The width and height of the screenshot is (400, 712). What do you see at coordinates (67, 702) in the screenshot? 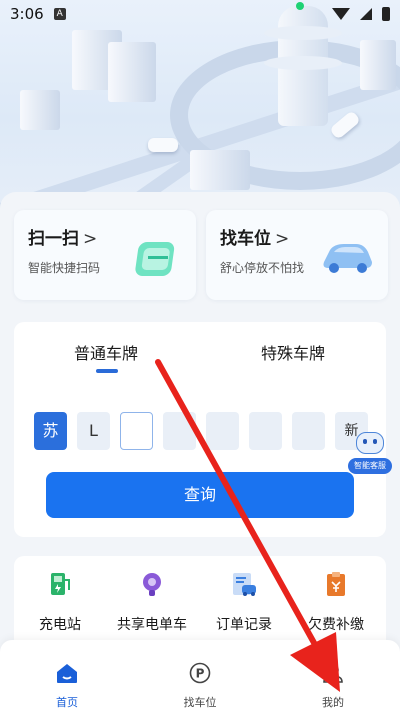
I see `nav-label: 首页` at bounding box center [67, 702].